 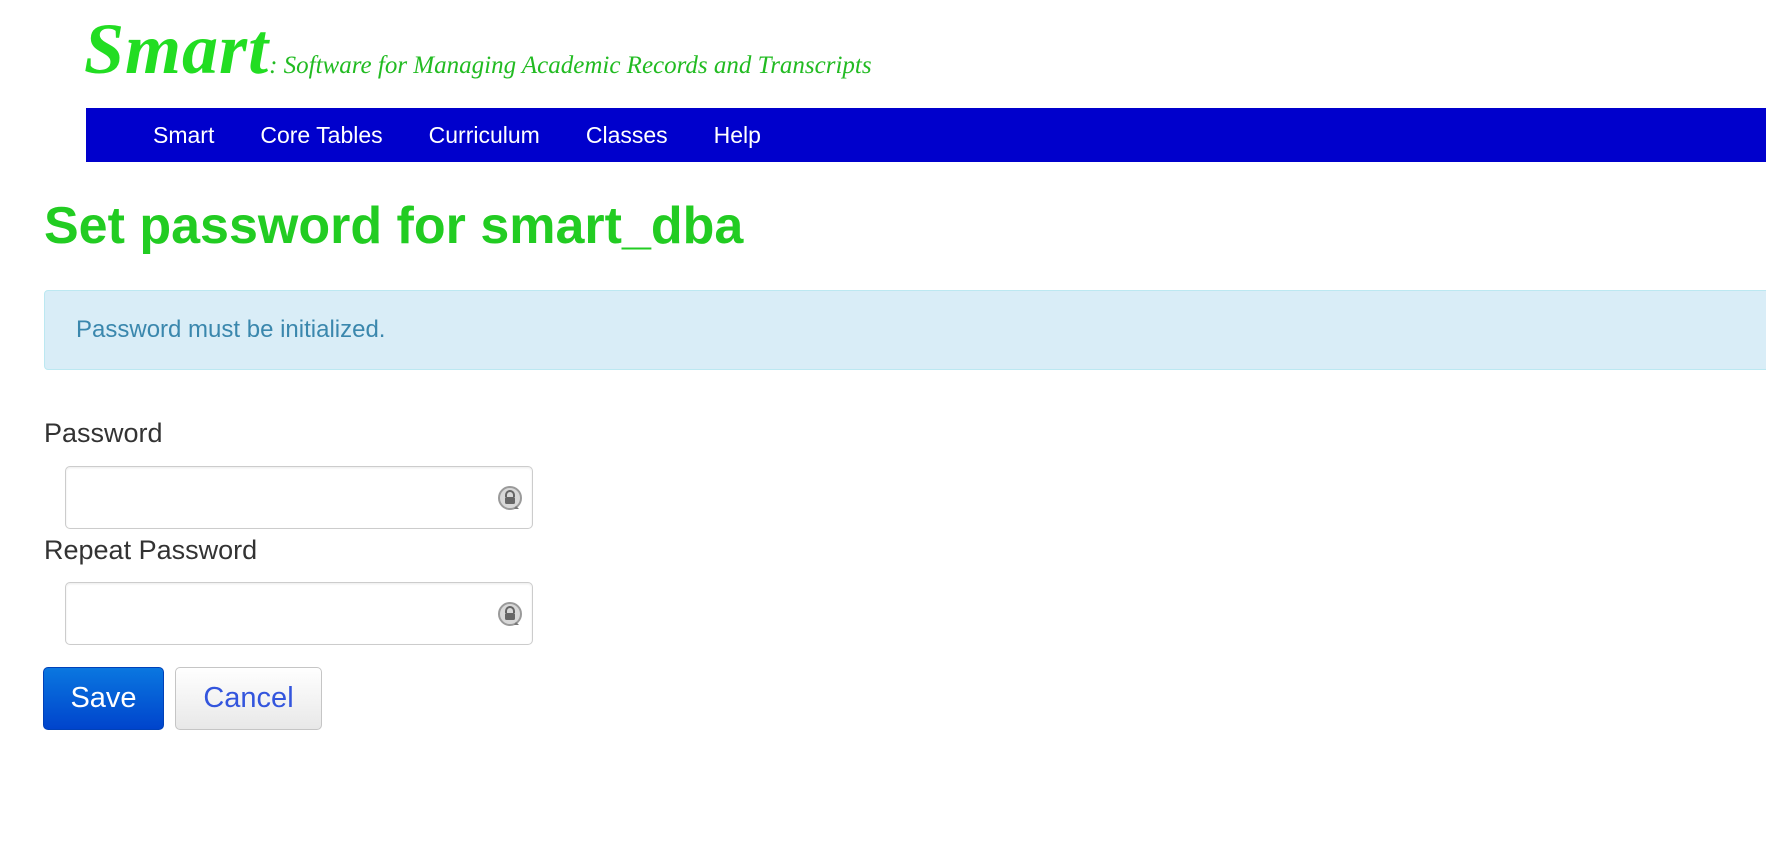 What do you see at coordinates (905, 330) in the screenshot?
I see `info-alert: Password must be initialized.` at bounding box center [905, 330].